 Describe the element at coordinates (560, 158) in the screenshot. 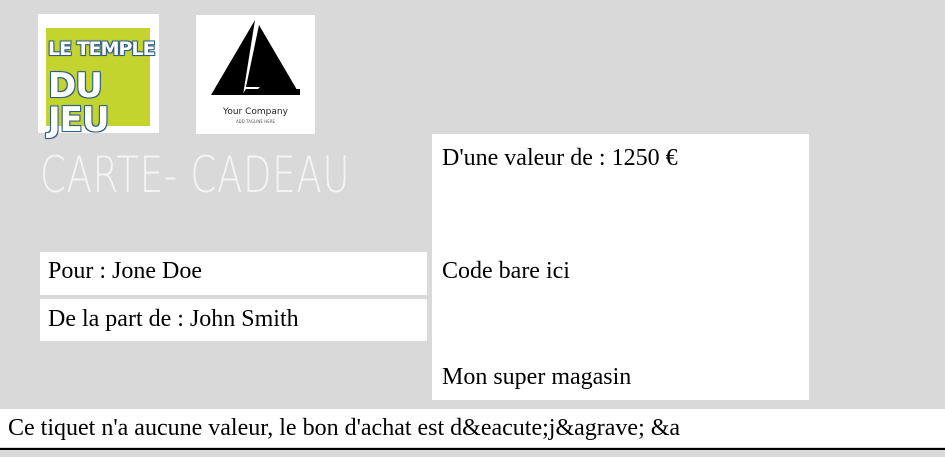

I see `value-text: D'une valeur de : 1250 €` at that location.